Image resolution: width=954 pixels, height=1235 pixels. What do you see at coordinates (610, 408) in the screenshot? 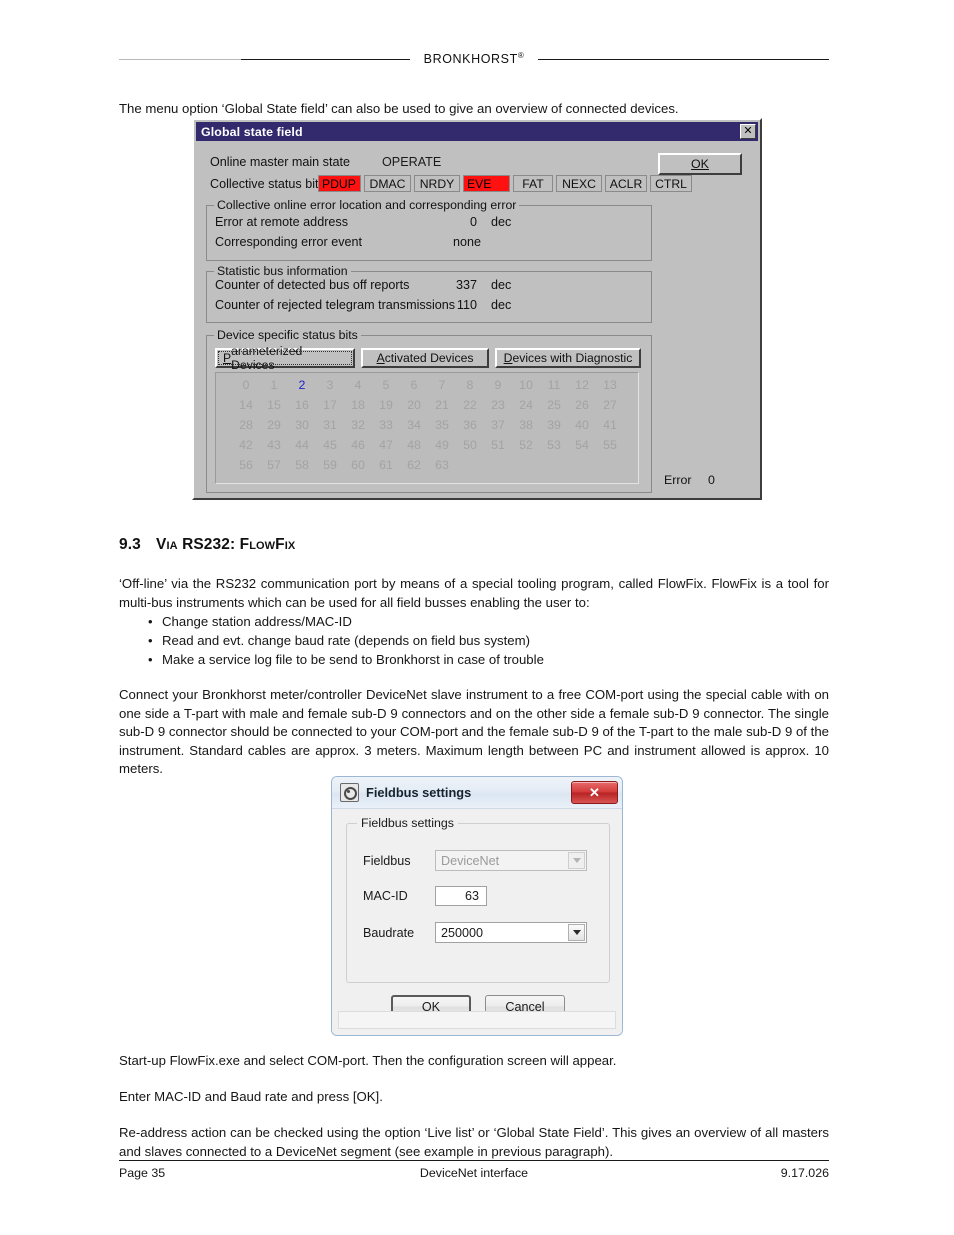
I see `bit-cell-27: 27` at bounding box center [610, 408].